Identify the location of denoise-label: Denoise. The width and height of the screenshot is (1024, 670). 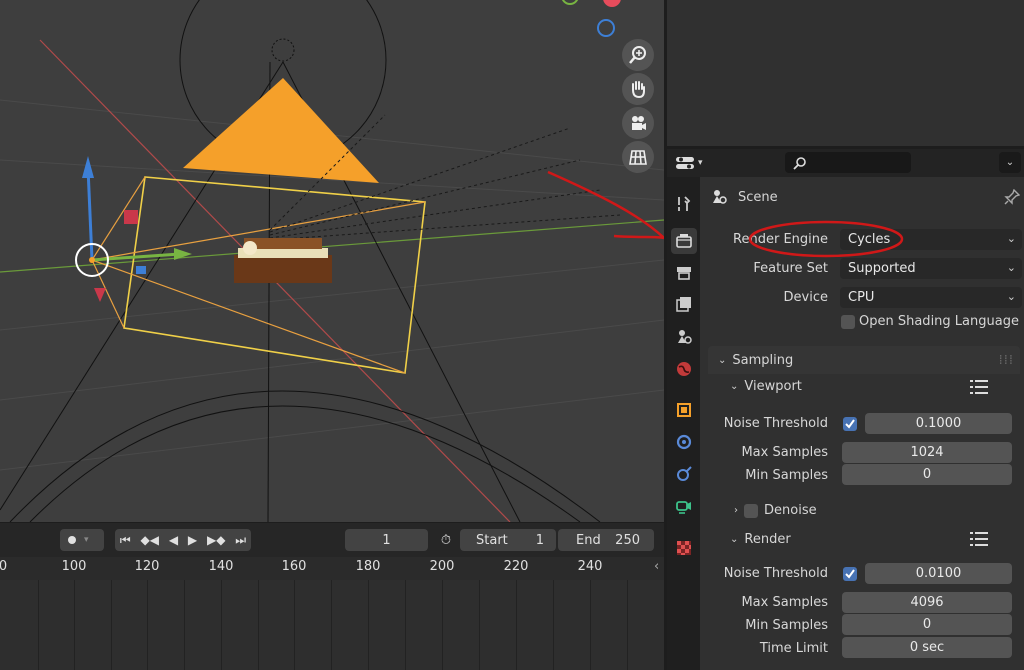
(790, 510).